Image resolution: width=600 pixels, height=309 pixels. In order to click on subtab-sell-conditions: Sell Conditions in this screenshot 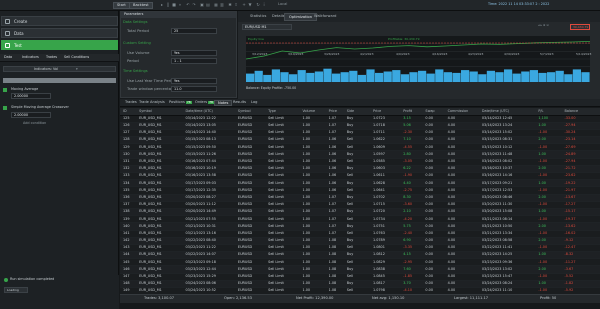, I will do `click(76, 57)`.